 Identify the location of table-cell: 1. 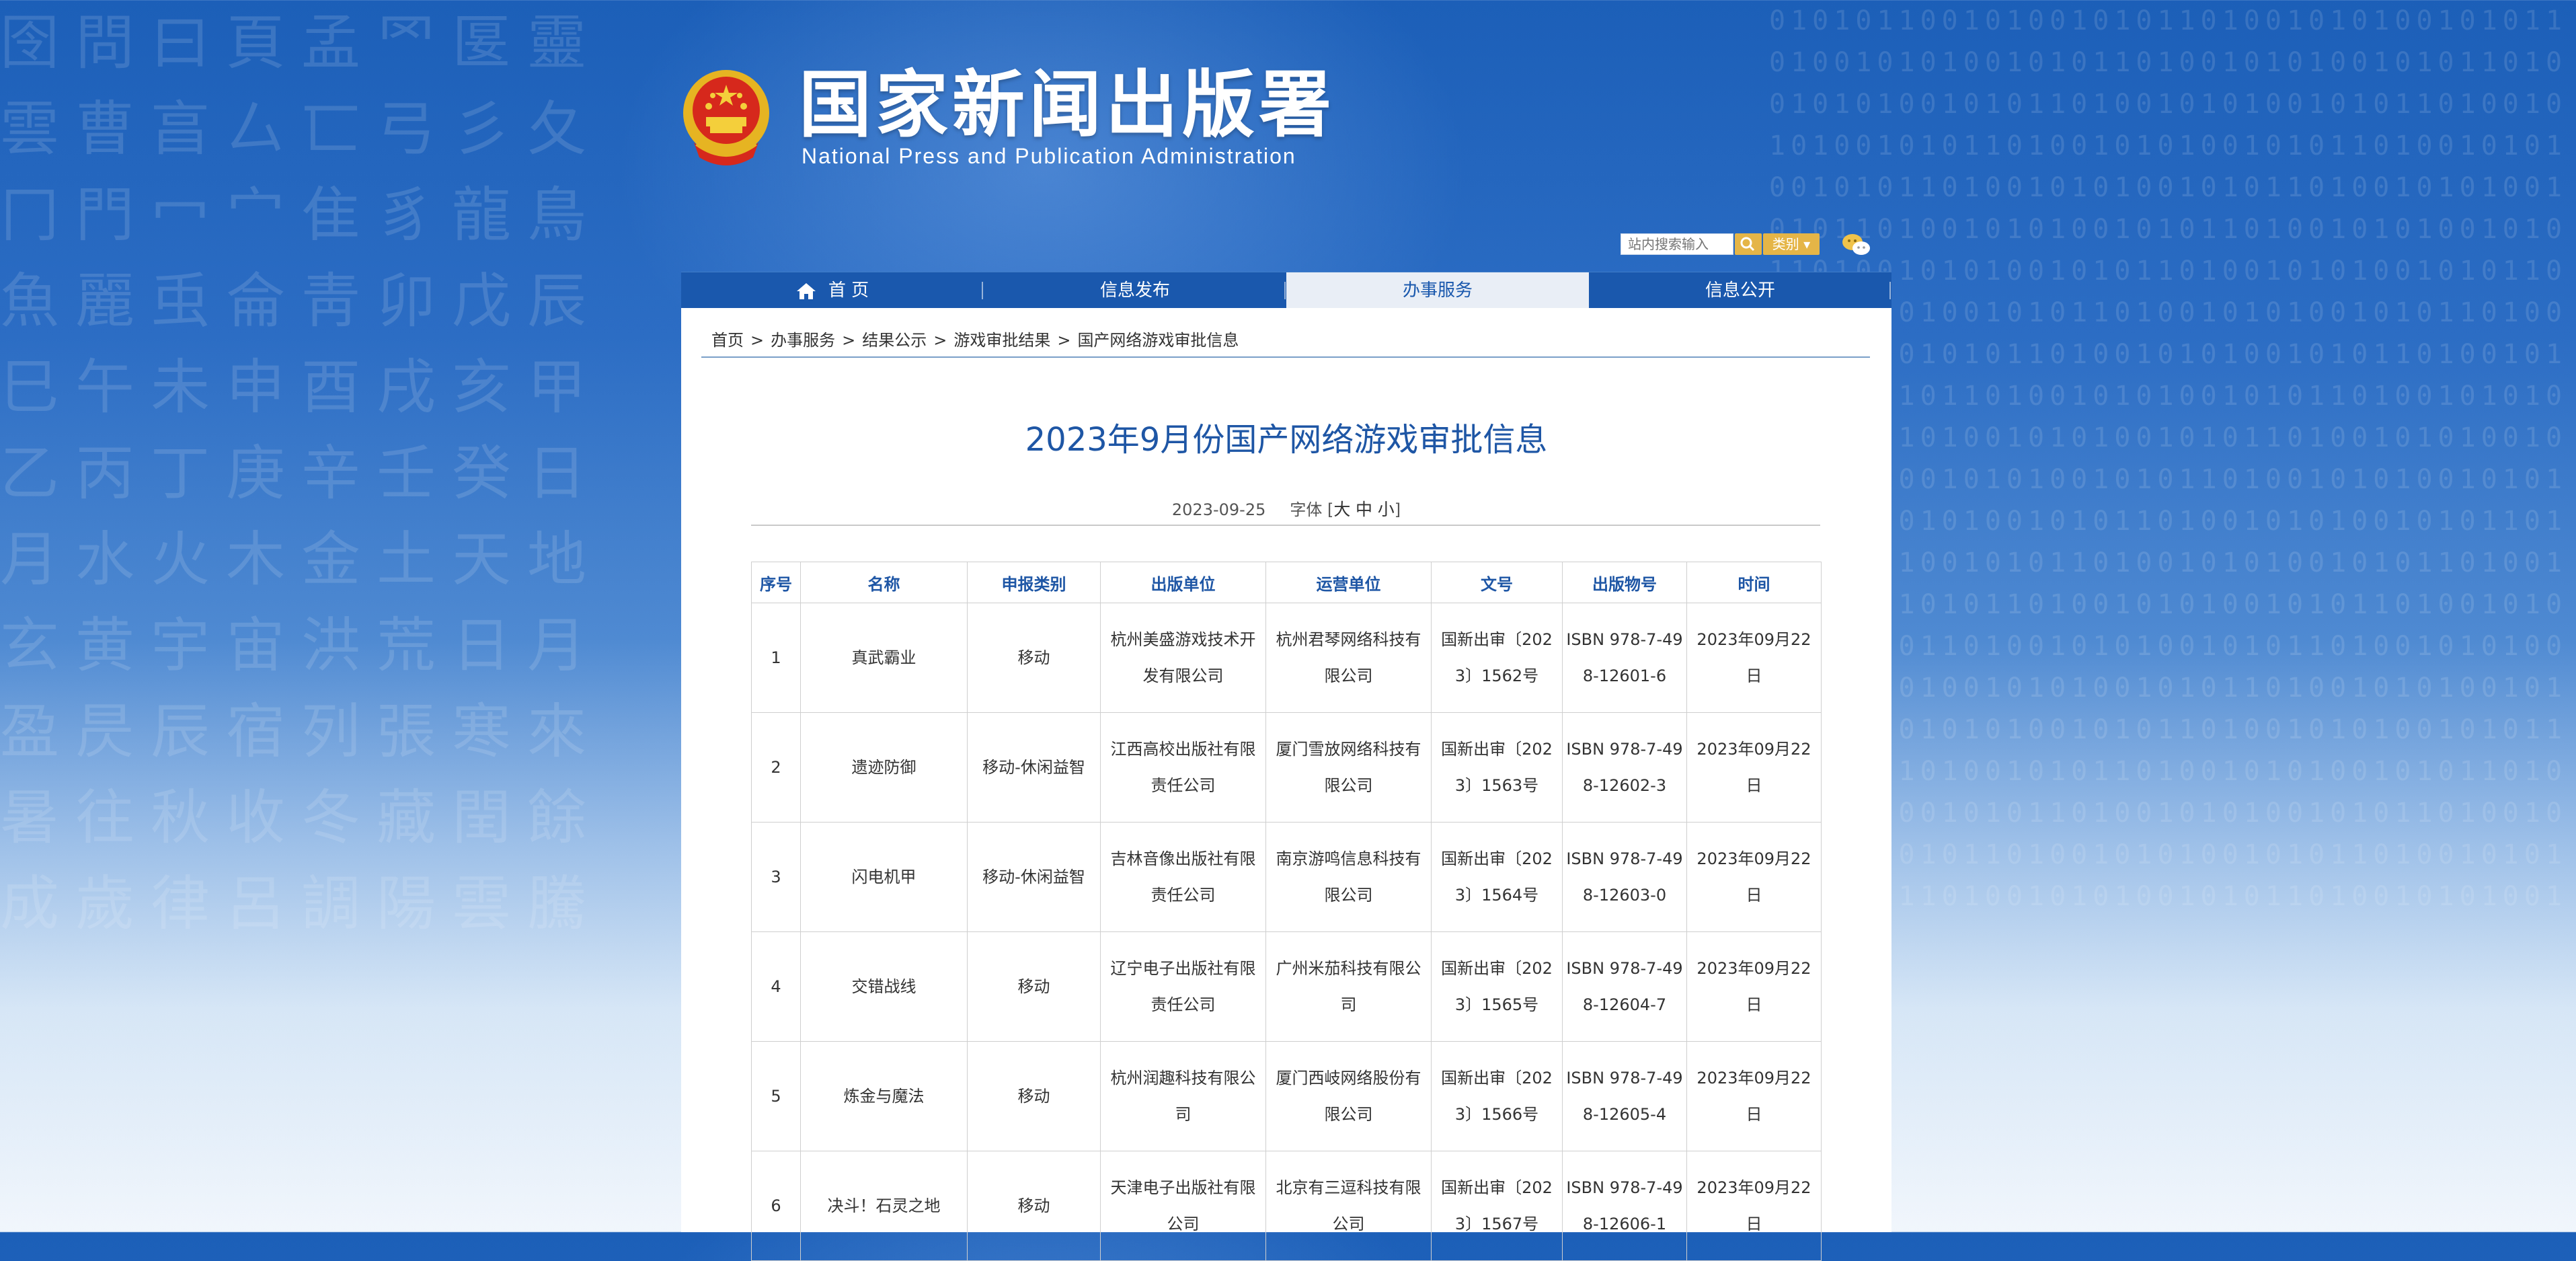
(776, 658).